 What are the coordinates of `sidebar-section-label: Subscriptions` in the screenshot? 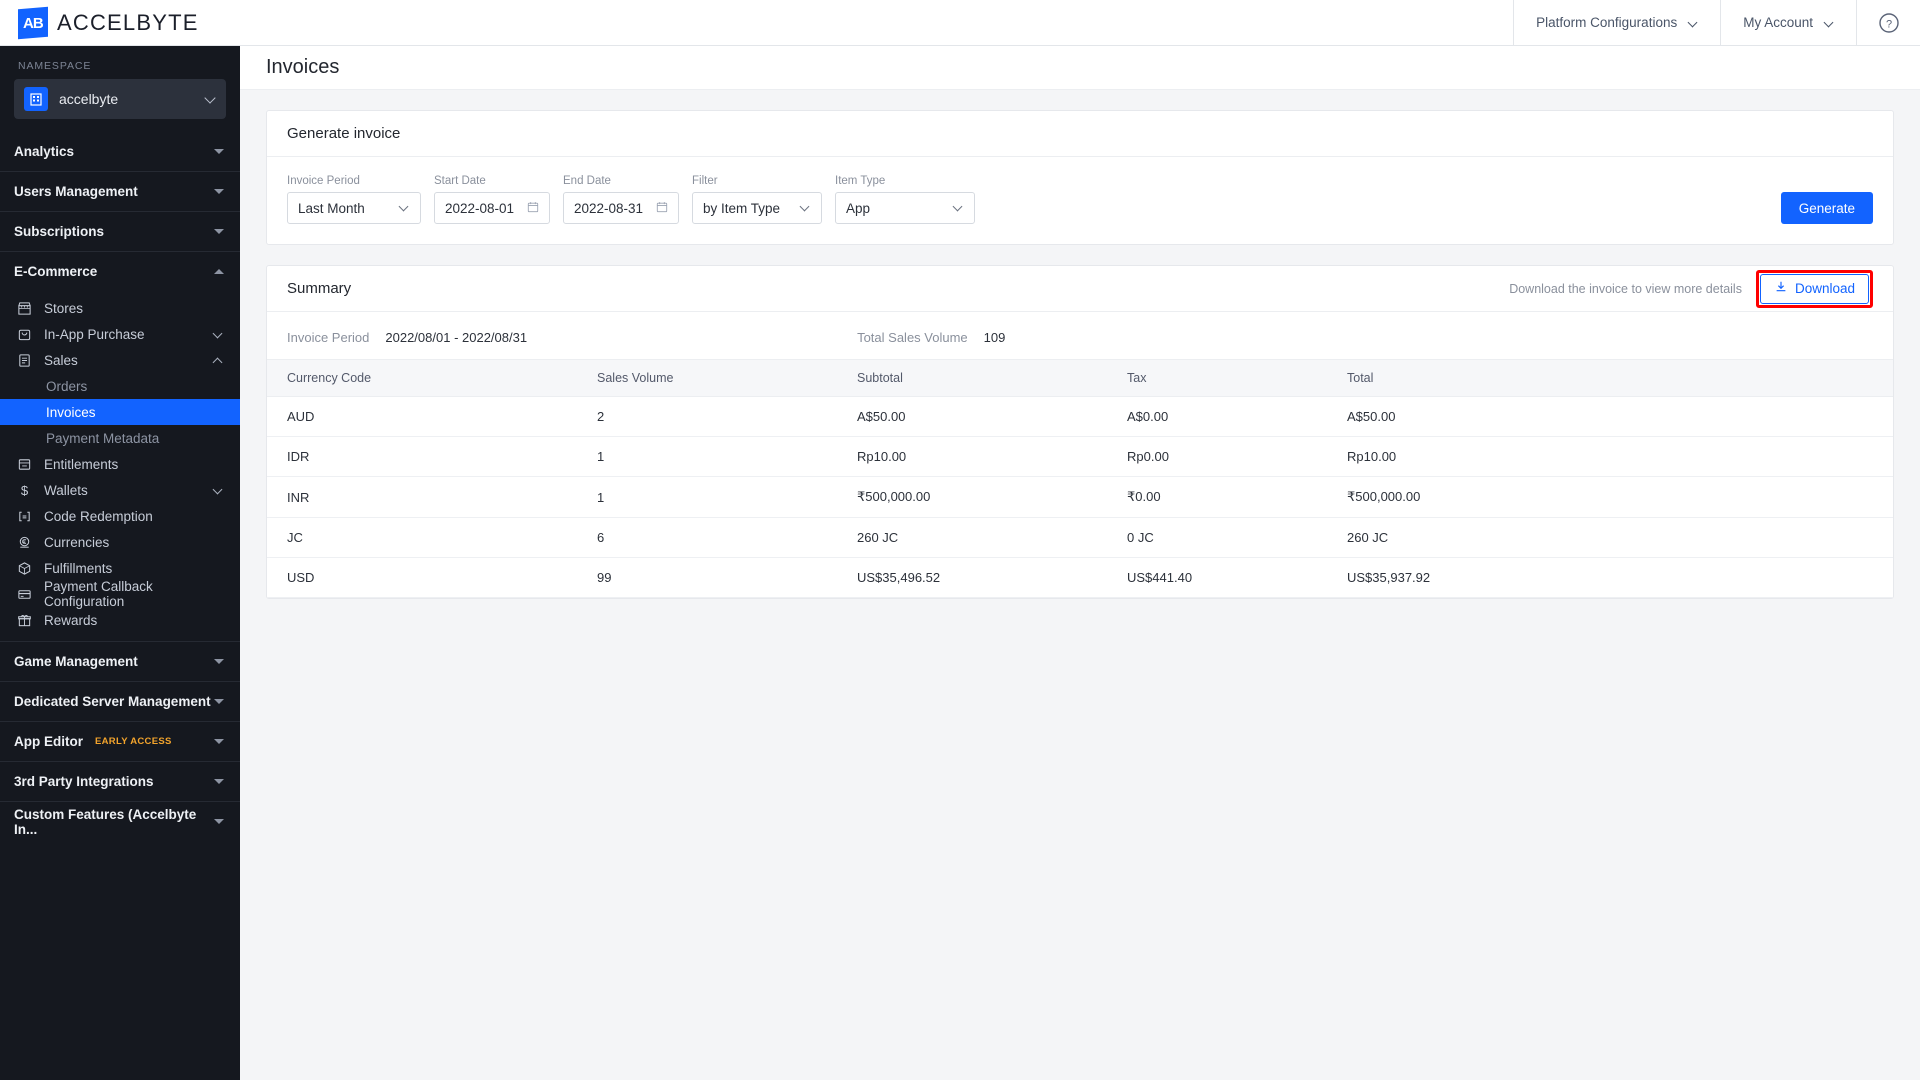 It's located at (59, 231).